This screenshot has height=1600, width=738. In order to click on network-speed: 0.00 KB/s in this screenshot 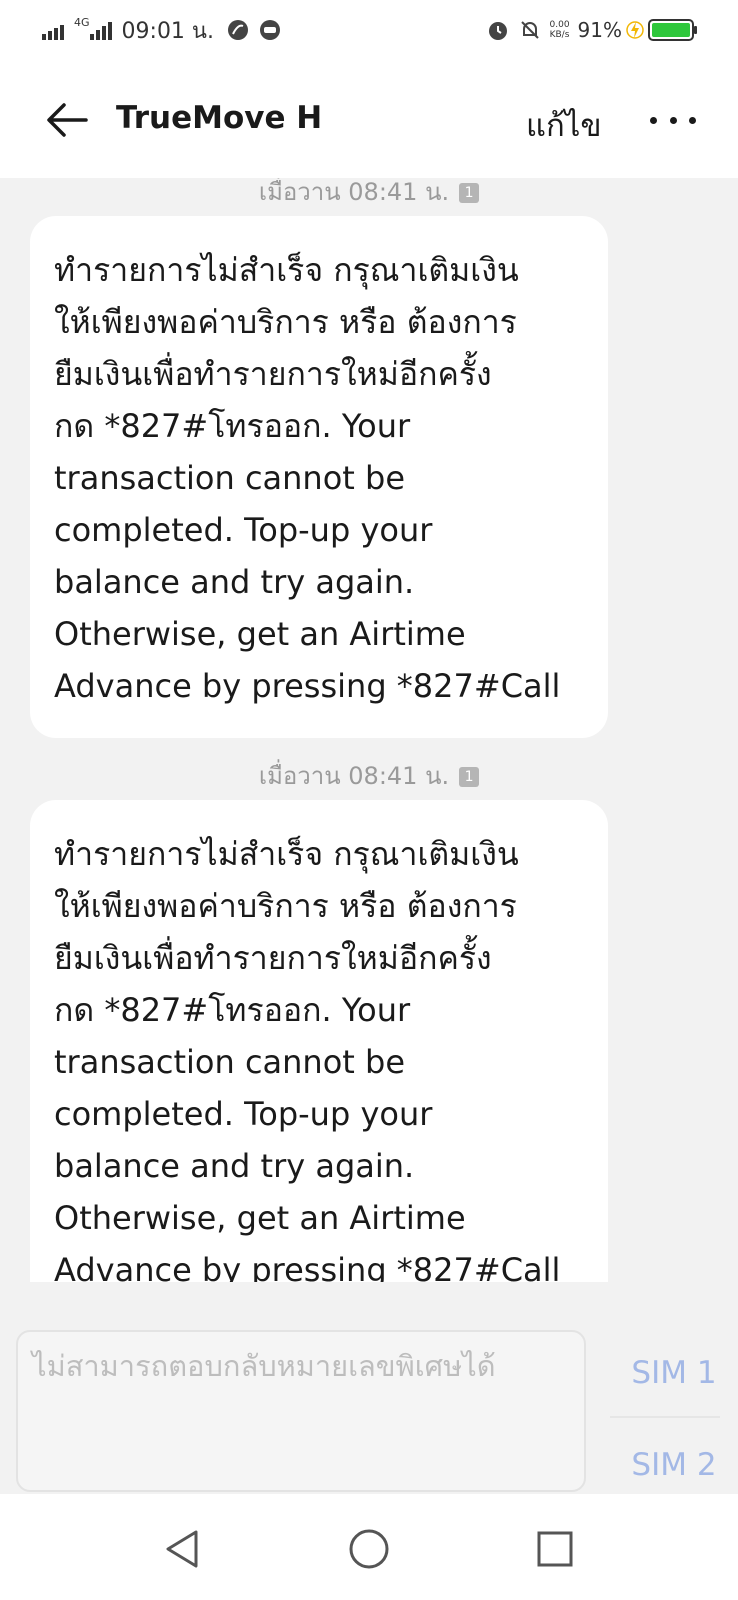, I will do `click(560, 30)`.